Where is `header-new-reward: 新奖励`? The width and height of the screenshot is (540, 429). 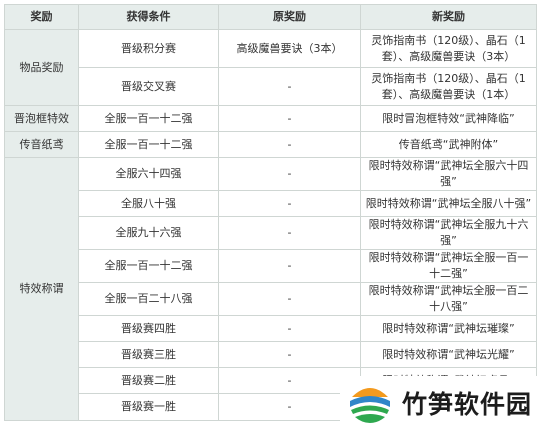 header-new-reward: 新奖励 is located at coordinates (448, 17).